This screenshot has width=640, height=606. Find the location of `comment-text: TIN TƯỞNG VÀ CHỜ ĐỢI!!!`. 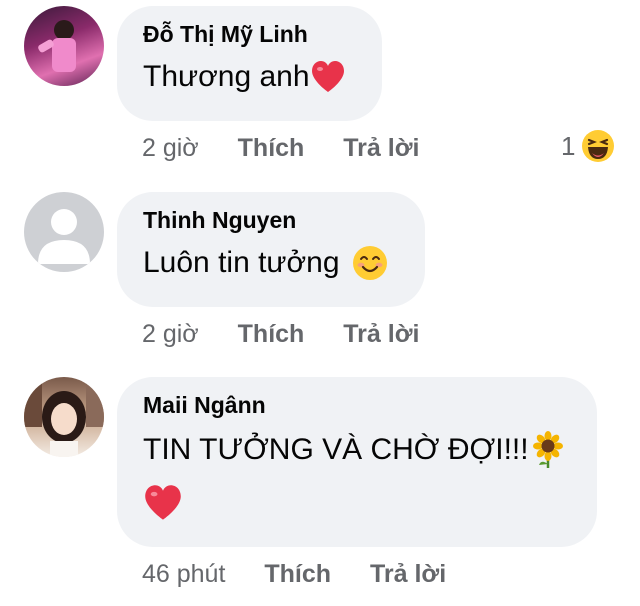

comment-text: TIN TƯỞNG VÀ CHỜ ĐỢI!!! is located at coordinates (357, 449).